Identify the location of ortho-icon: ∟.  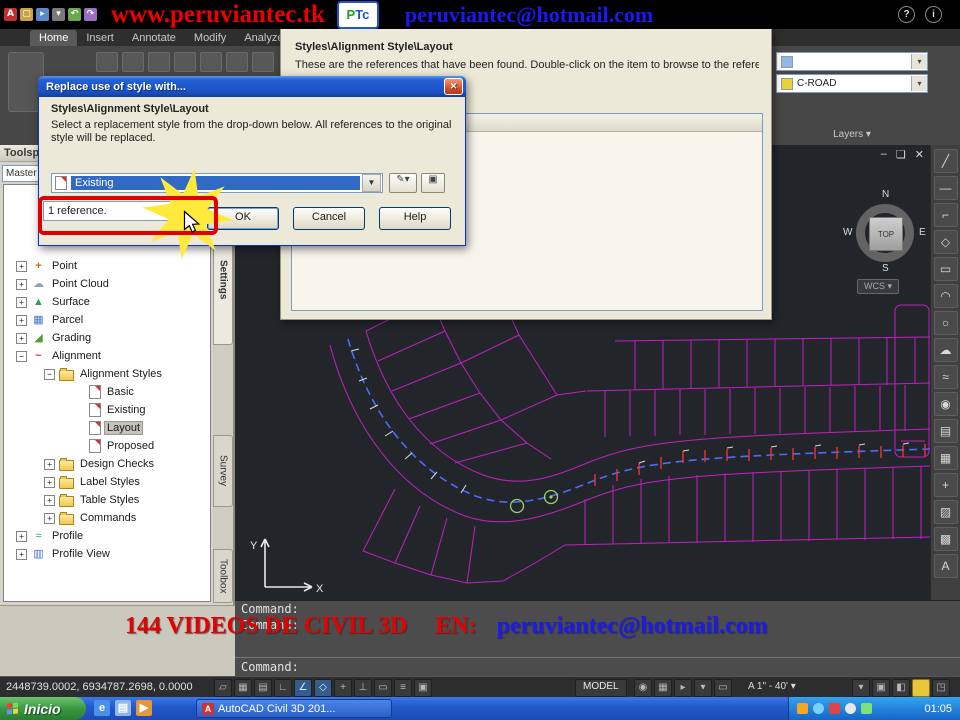
(283, 688).